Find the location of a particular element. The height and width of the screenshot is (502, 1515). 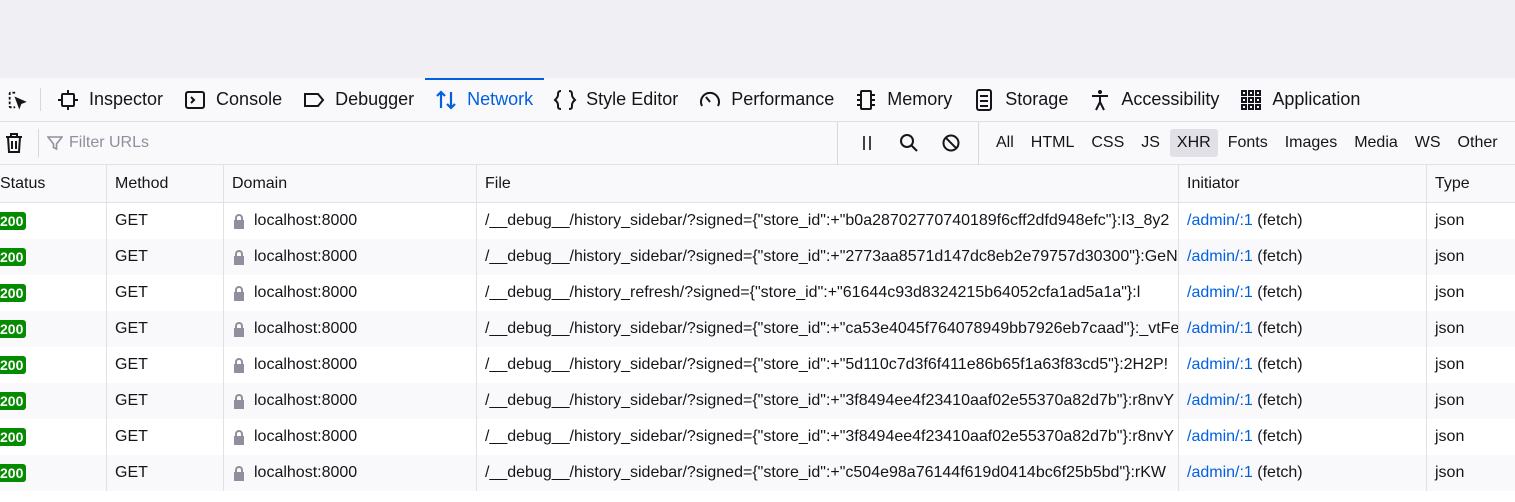

type-filter-xhr: XHR is located at coordinates (1193, 143).